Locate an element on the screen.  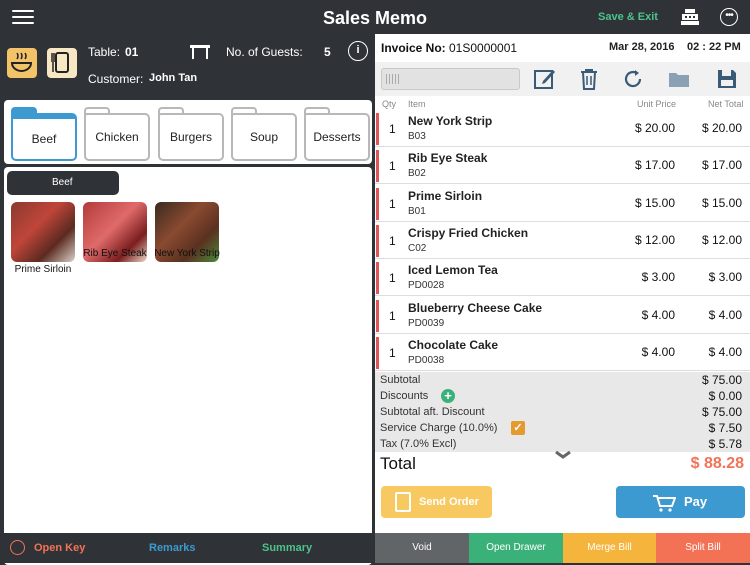
col-item: Item is located at coordinates (417, 104).